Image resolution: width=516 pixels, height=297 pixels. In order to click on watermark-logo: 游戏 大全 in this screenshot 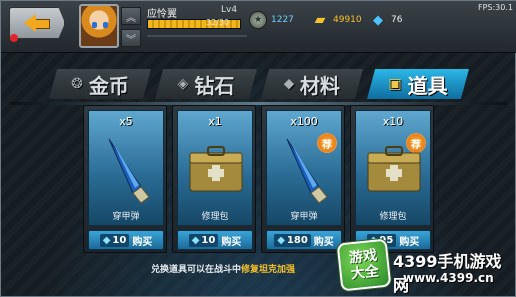, I will do `click(364, 265)`.